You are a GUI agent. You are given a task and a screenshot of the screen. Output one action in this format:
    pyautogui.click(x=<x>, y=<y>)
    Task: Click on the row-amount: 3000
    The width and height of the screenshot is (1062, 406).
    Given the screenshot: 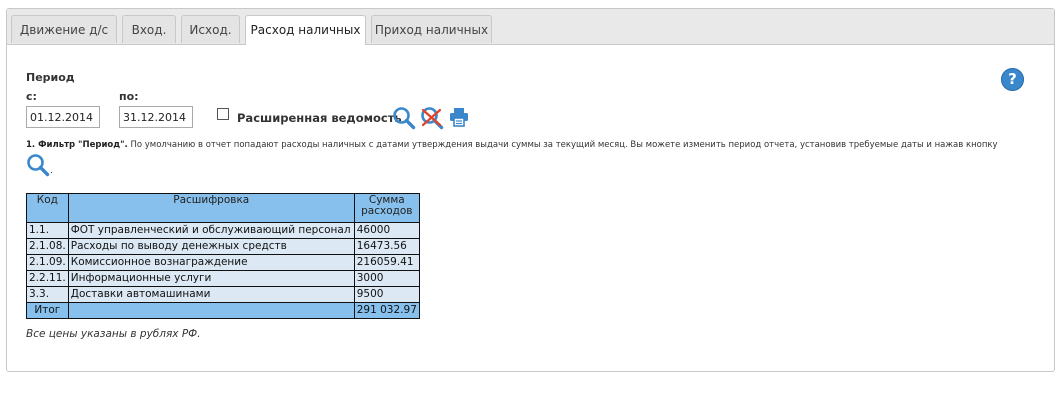 What is the action you would take?
    pyautogui.click(x=386, y=278)
    